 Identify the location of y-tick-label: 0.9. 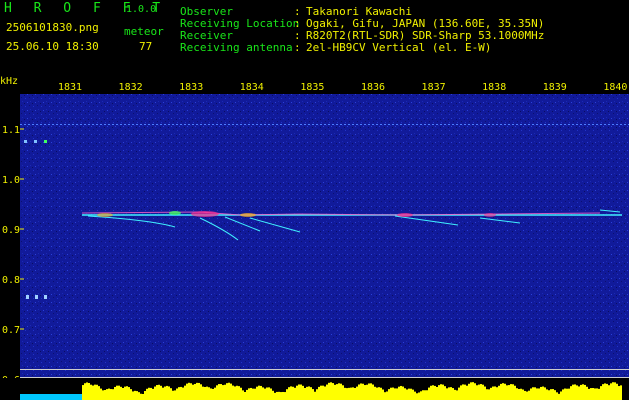
(11, 230).